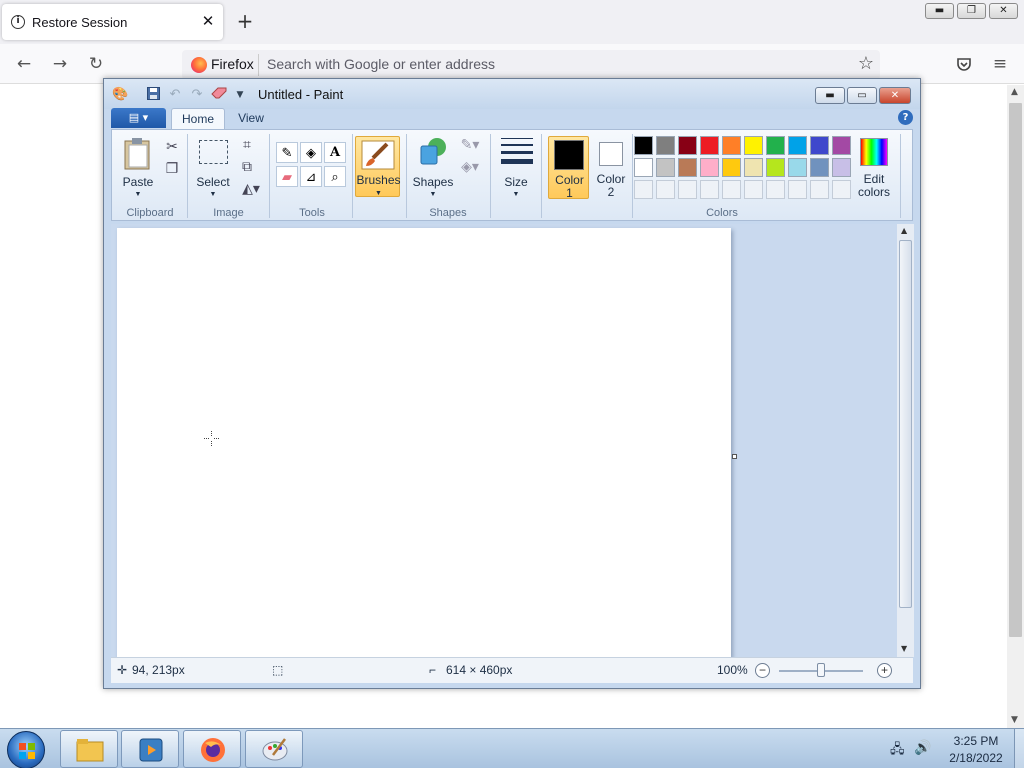  What do you see at coordinates (287, 176) in the screenshot?
I see `eraser-tool: ▰` at bounding box center [287, 176].